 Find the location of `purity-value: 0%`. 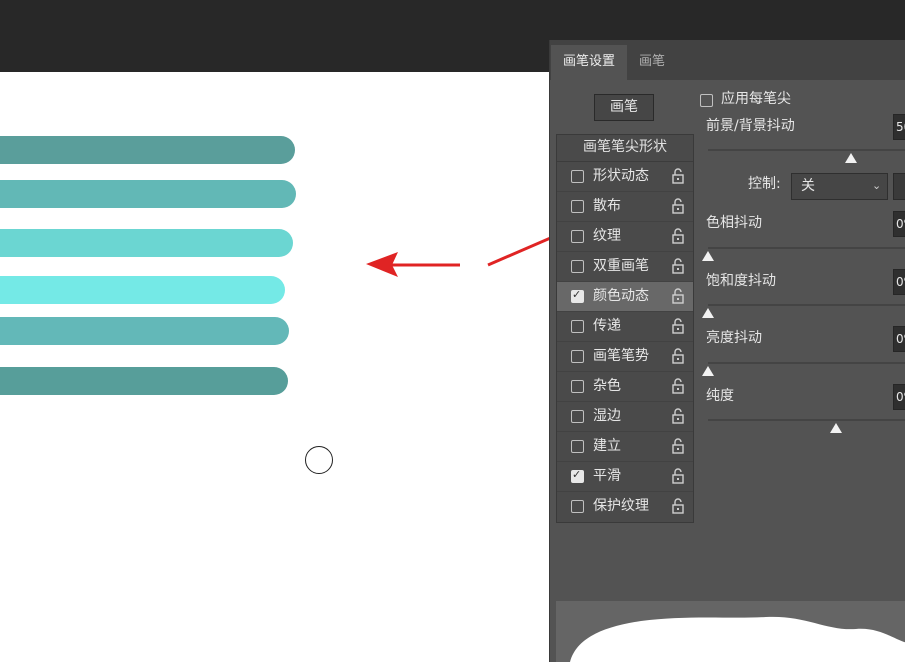

purity-value: 0% is located at coordinates (899, 397).